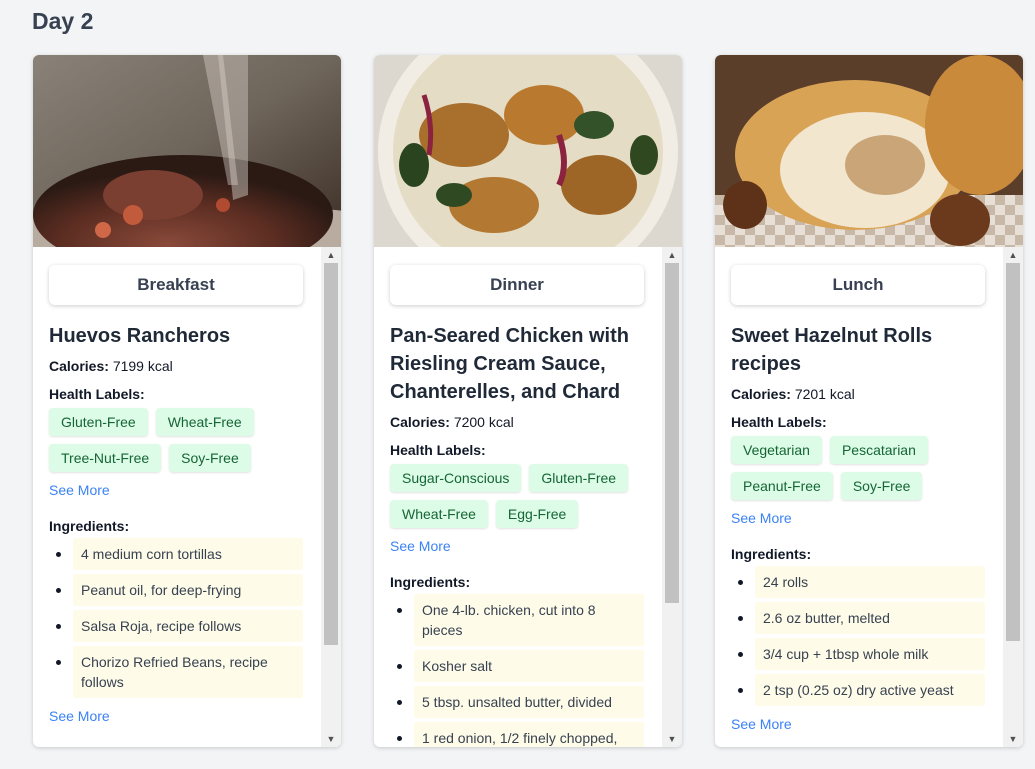 This screenshot has height=769, width=1035. What do you see at coordinates (520, 734) in the screenshot?
I see `ingredient-item: 1 red onion, 1/2 finely chopped,` at bounding box center [520, 734].